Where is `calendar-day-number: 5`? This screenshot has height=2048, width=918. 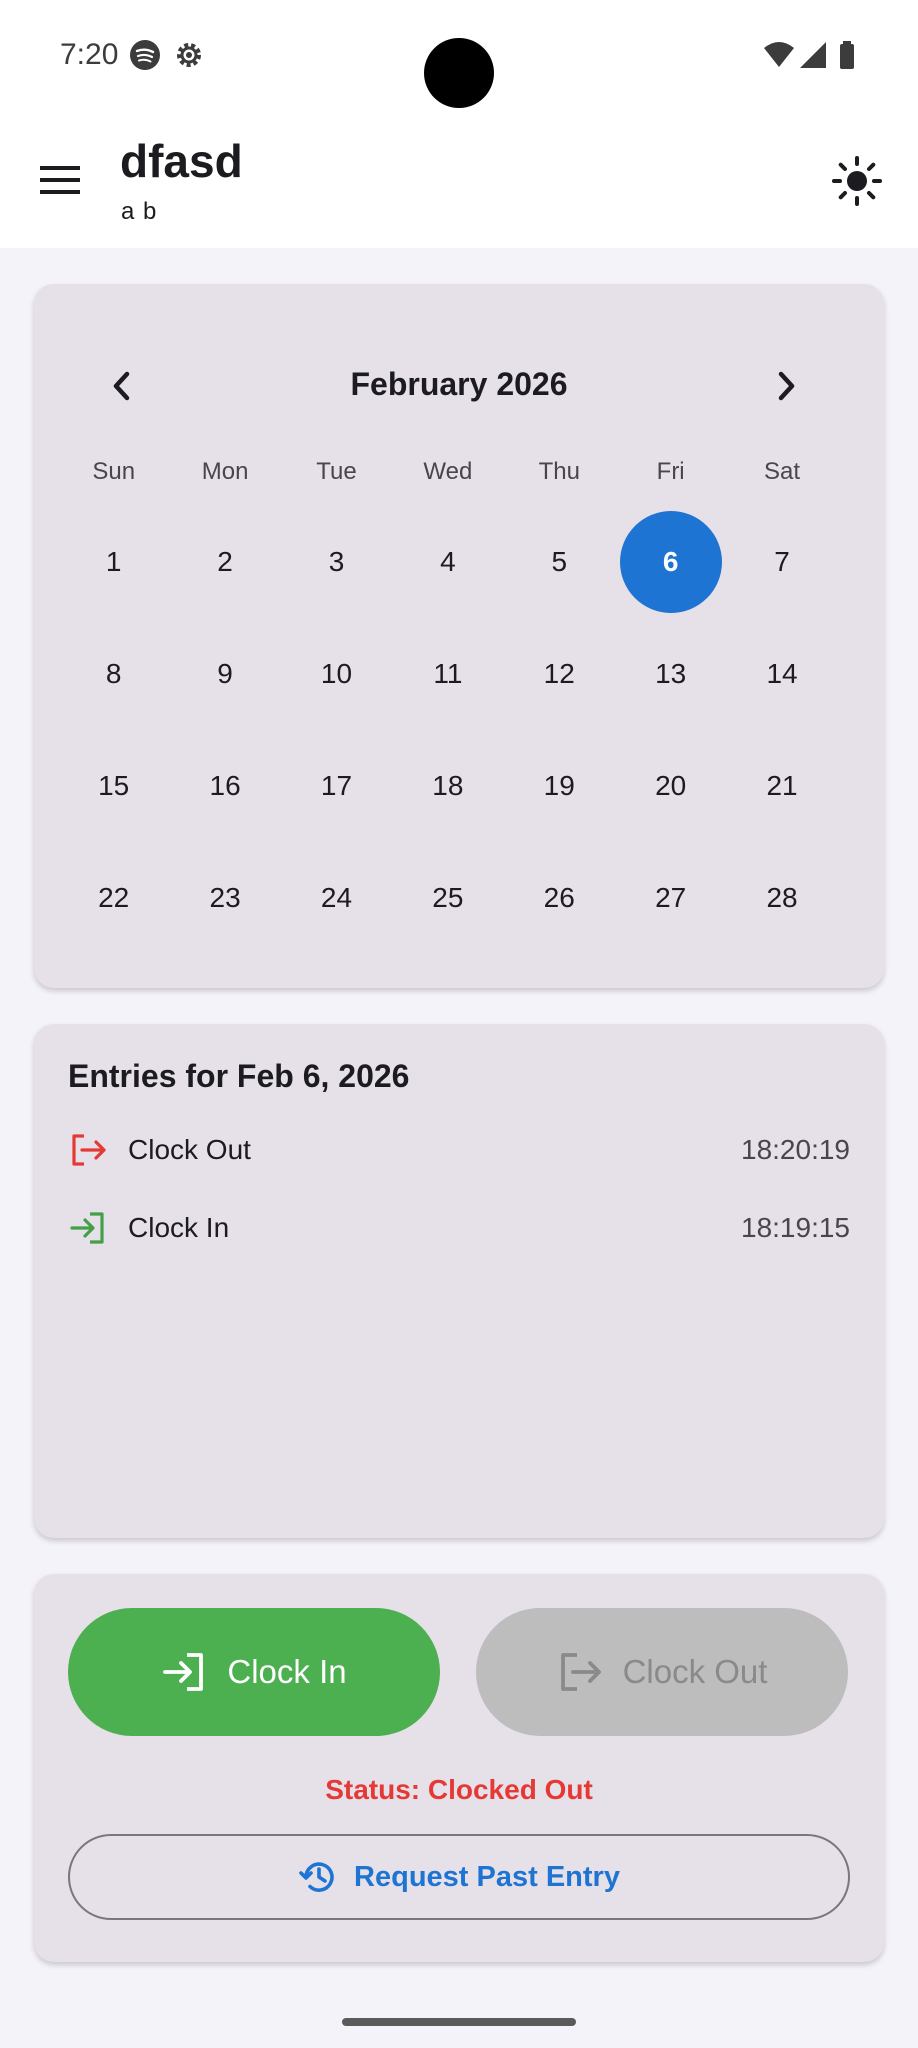
calendar-day-number: 5 is located at coordinates (559, 561).